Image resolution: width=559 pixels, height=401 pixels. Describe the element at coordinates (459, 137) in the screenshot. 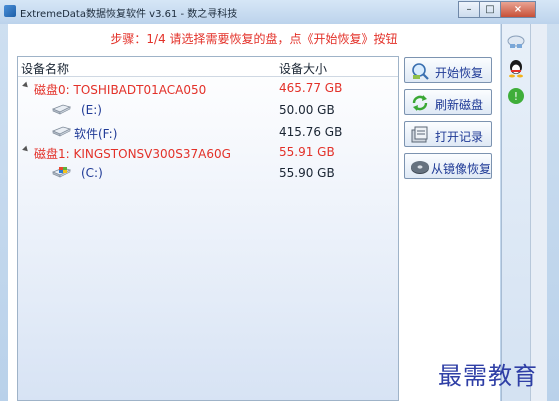

I see `open-record-label: 打开记录` at that location.